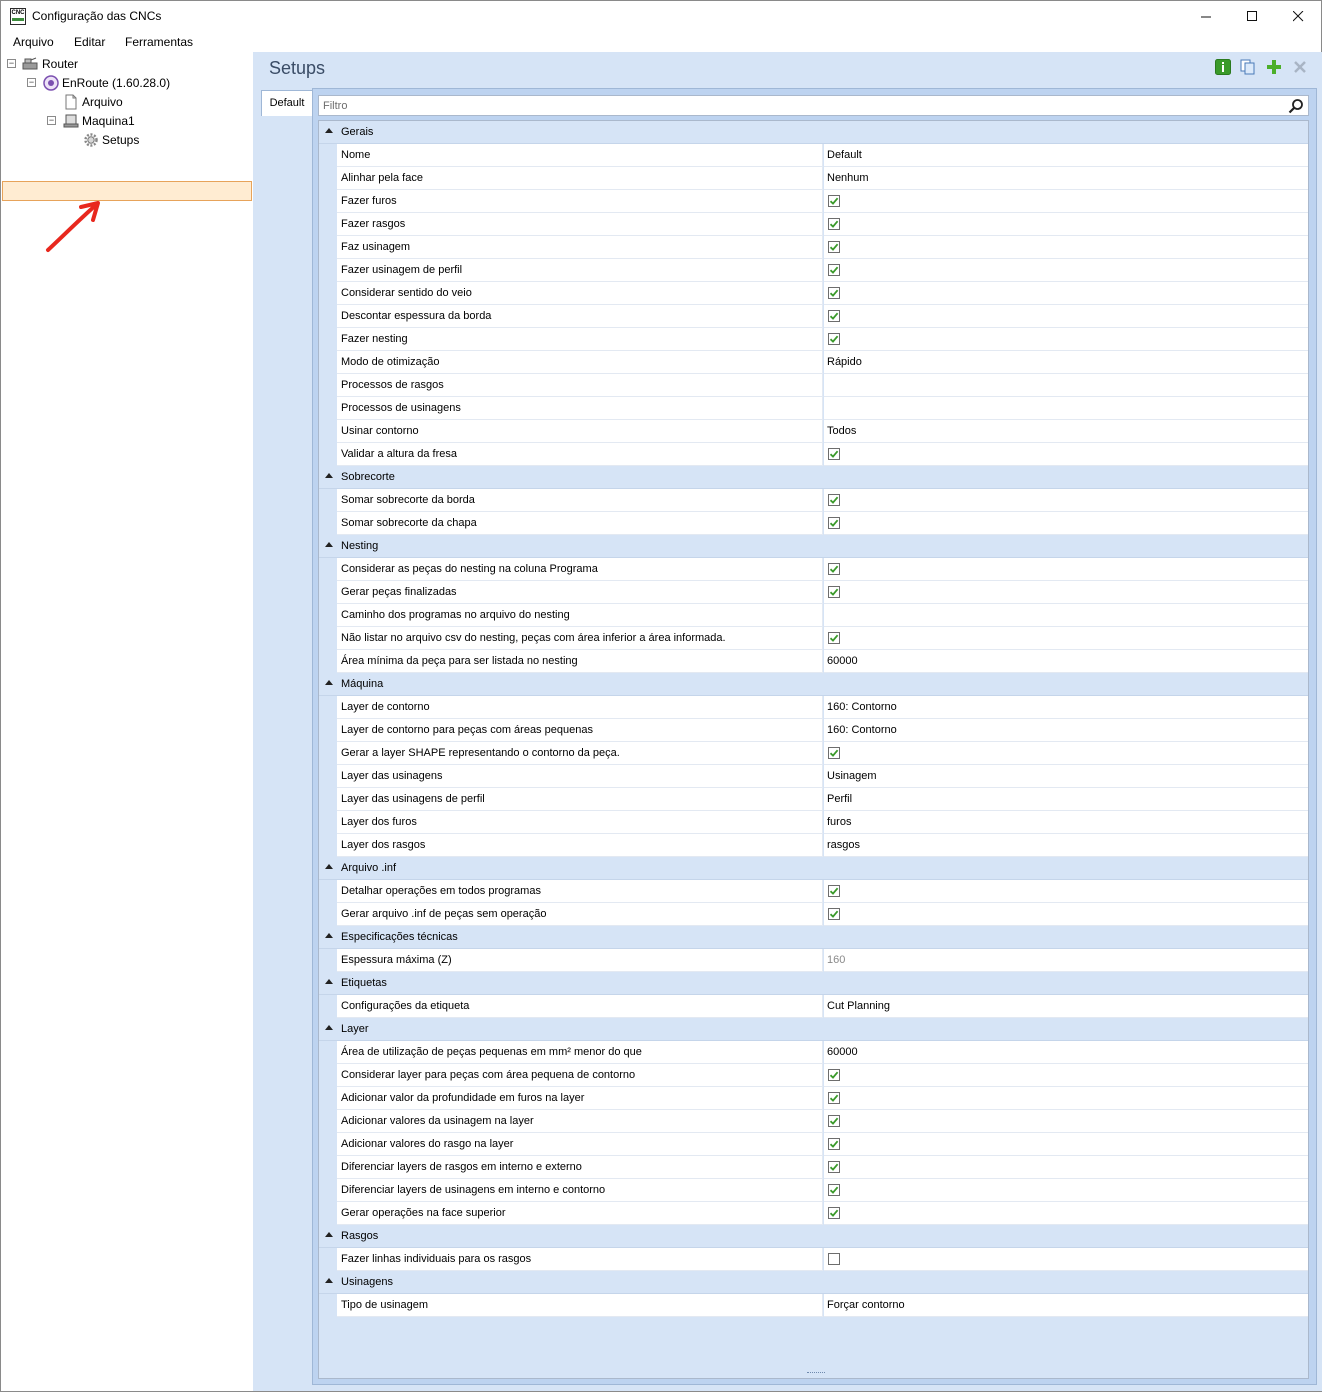 The width and height of the screenshot is (1322, 1392). I want to click on filter-box, so click(813, 105).